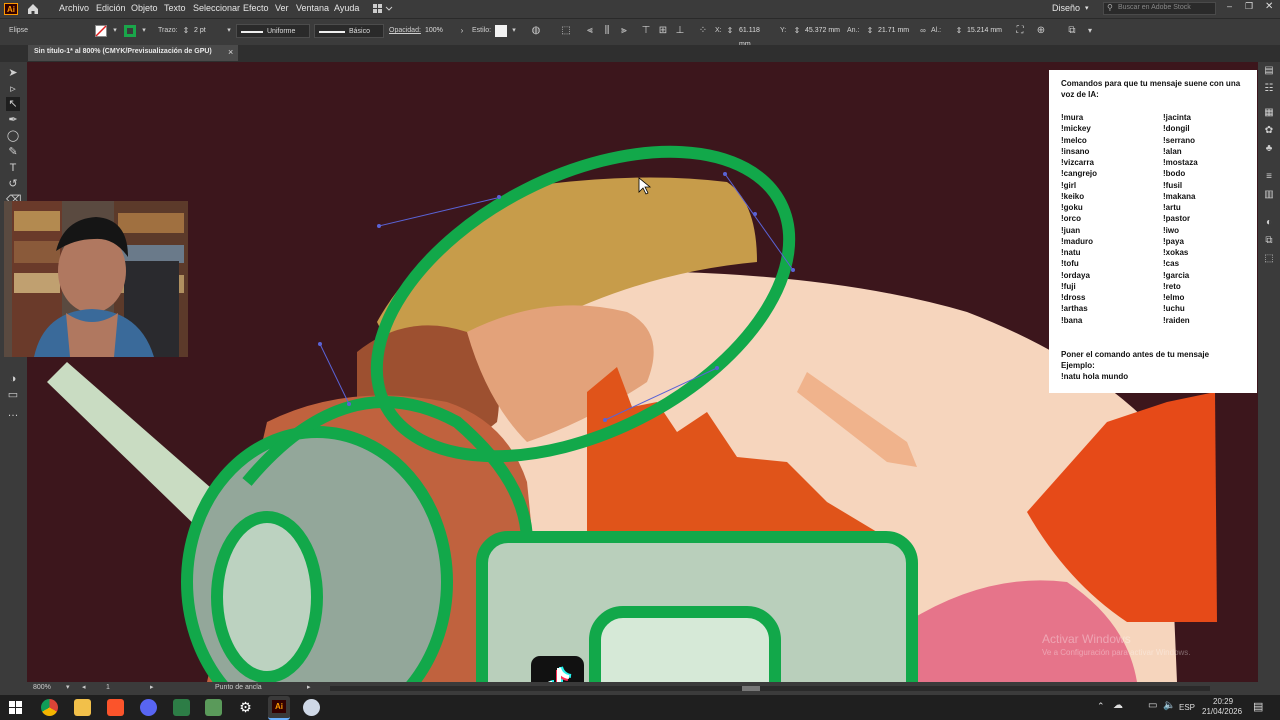  Describe the element at coordinates (13, 152) in the screenshot. I see `pencil-tool-icon: ✎` at that location.